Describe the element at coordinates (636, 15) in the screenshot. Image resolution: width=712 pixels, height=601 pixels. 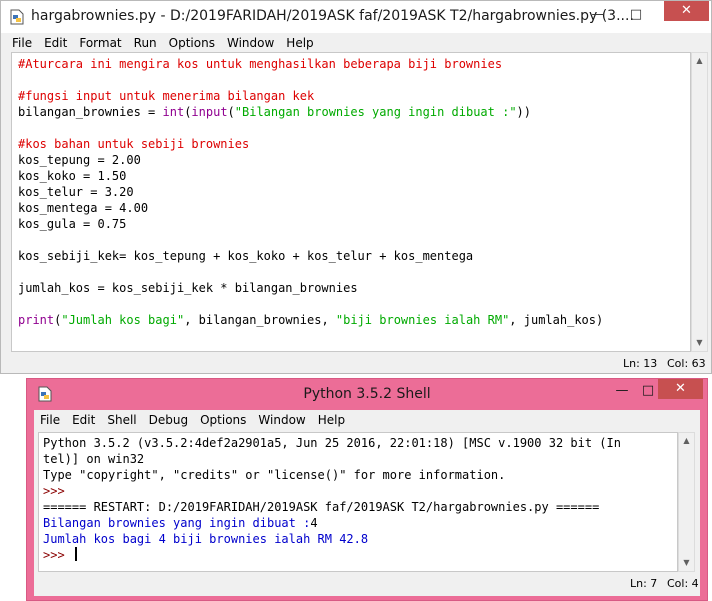
I see `maximize-button: □` at that location.